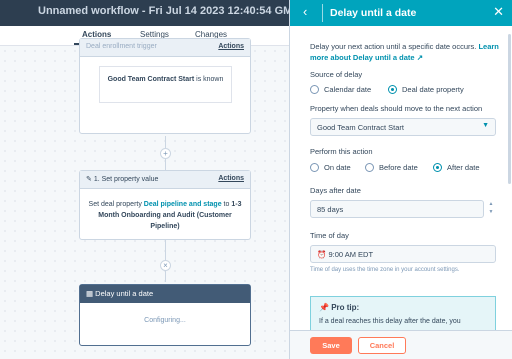  Describe the element at coordinates (392, 89) in the screenshot. I see `radio-deal-date-property` at that location.